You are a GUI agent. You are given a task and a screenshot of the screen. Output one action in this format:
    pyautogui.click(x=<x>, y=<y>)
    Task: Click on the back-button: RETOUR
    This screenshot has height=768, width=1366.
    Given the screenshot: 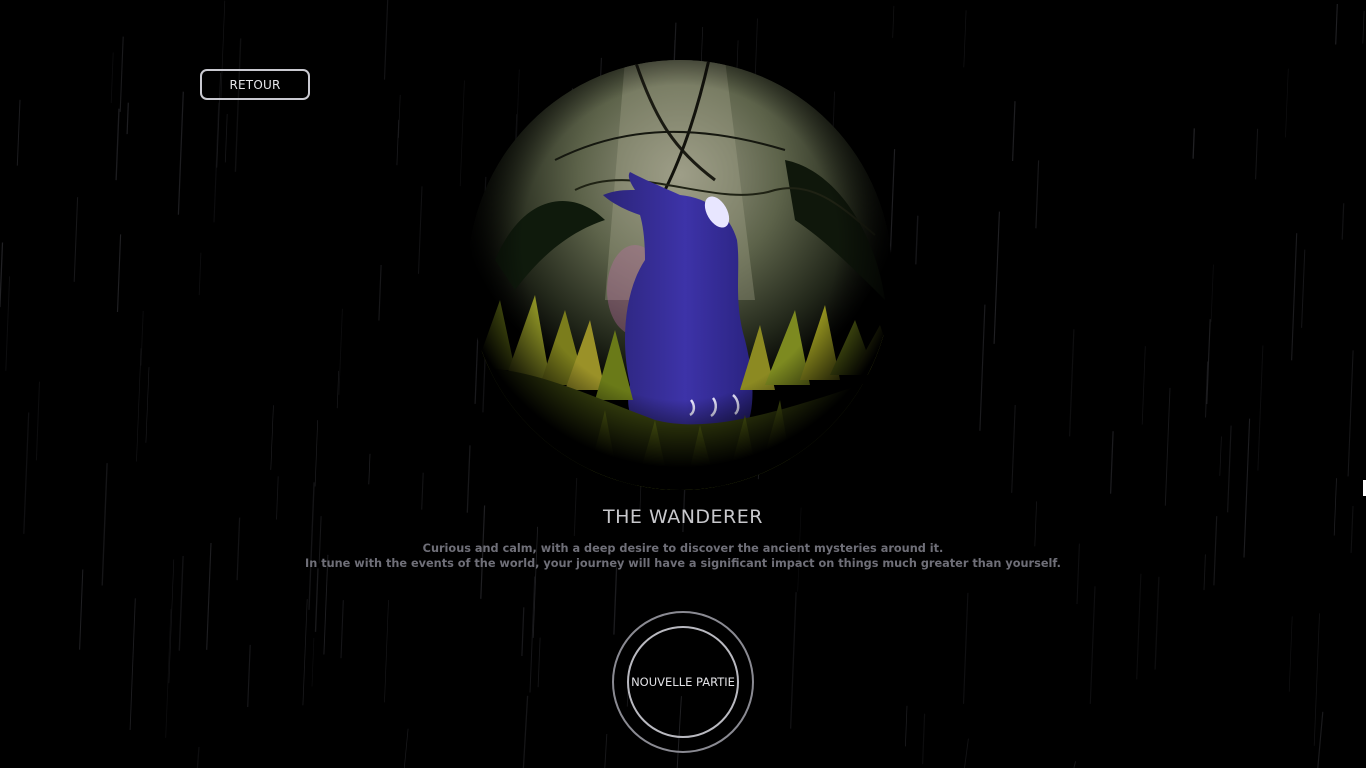 What is the action you would take?
    pyautogui.click(x=255, y=84)
    